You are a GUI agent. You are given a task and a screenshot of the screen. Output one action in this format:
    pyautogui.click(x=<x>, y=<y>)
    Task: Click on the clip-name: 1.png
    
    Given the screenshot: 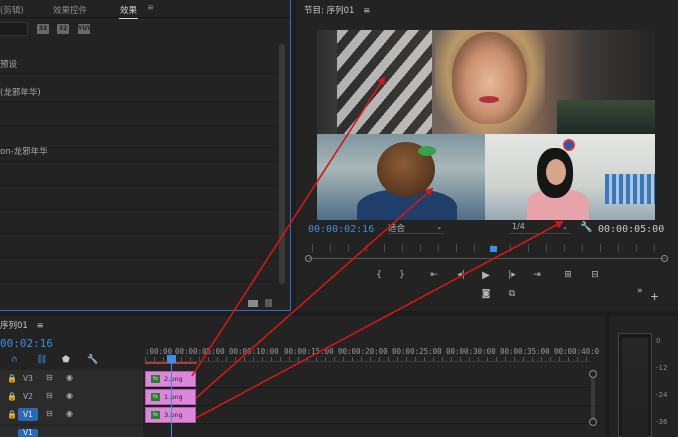 What is the action you would take?
    pyautogui.click(x=173, y=397)
    